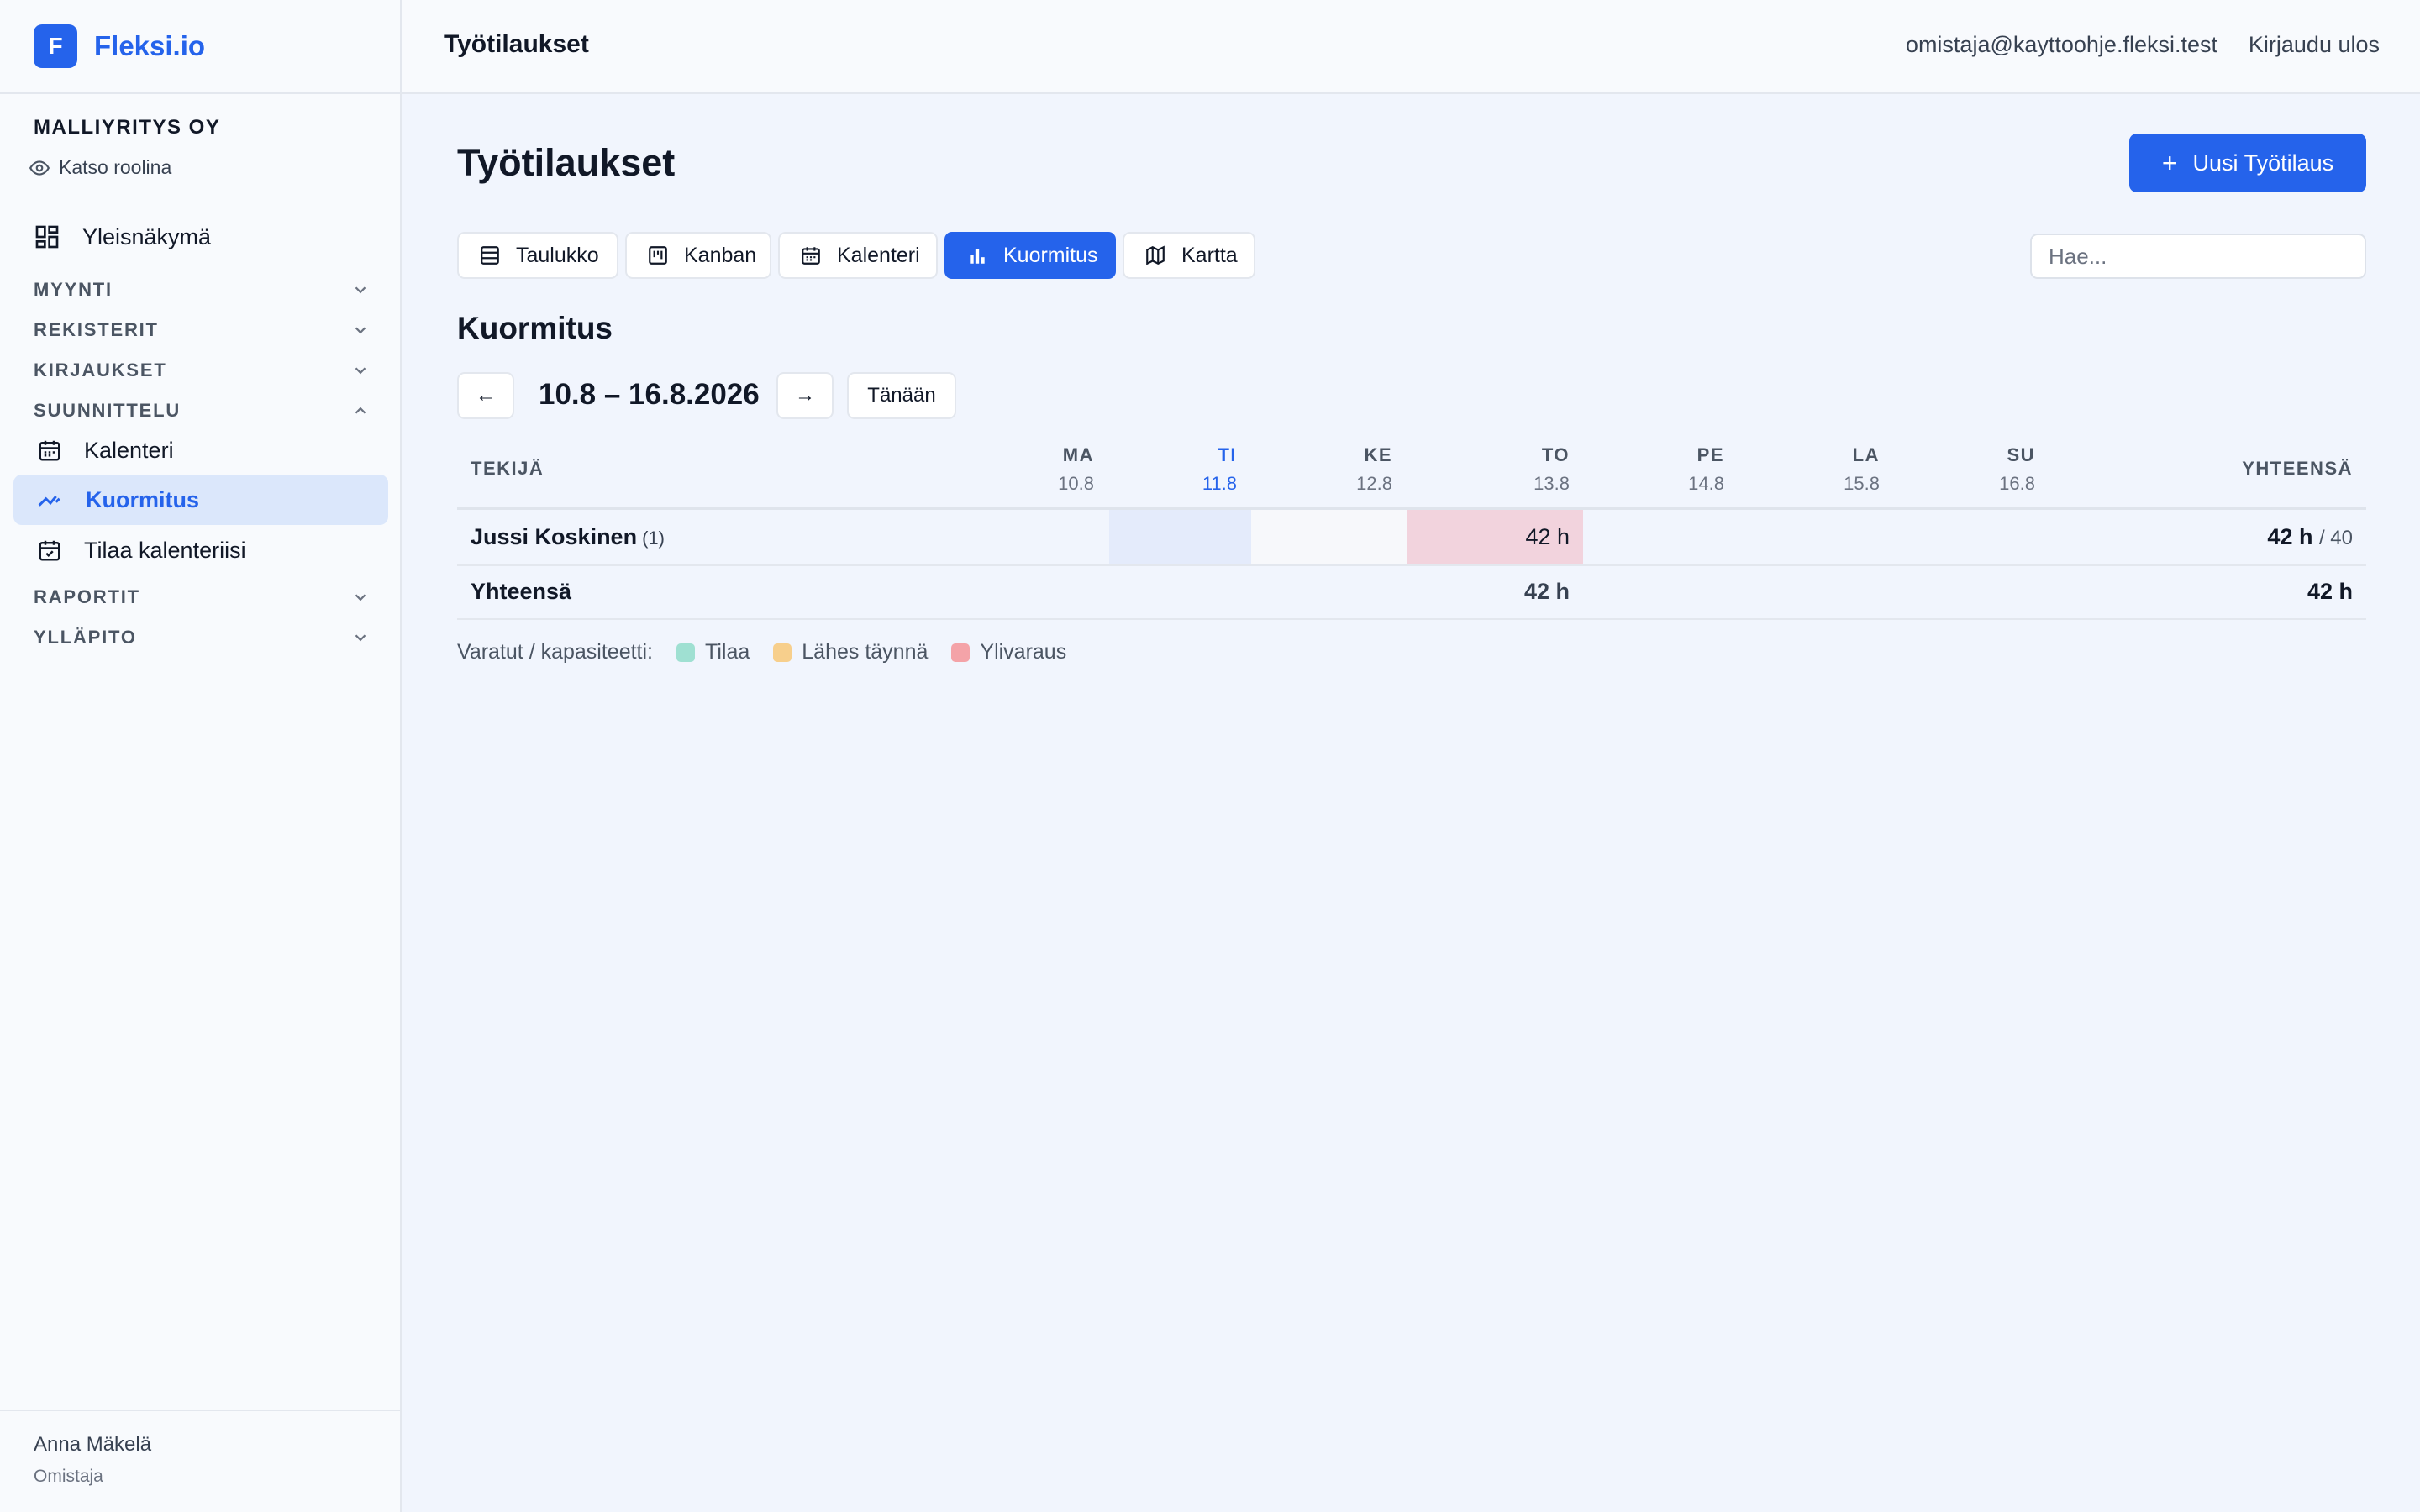 The image size is (2420, 1512). I want to click on bar-chart-icon, so click(977, 256).